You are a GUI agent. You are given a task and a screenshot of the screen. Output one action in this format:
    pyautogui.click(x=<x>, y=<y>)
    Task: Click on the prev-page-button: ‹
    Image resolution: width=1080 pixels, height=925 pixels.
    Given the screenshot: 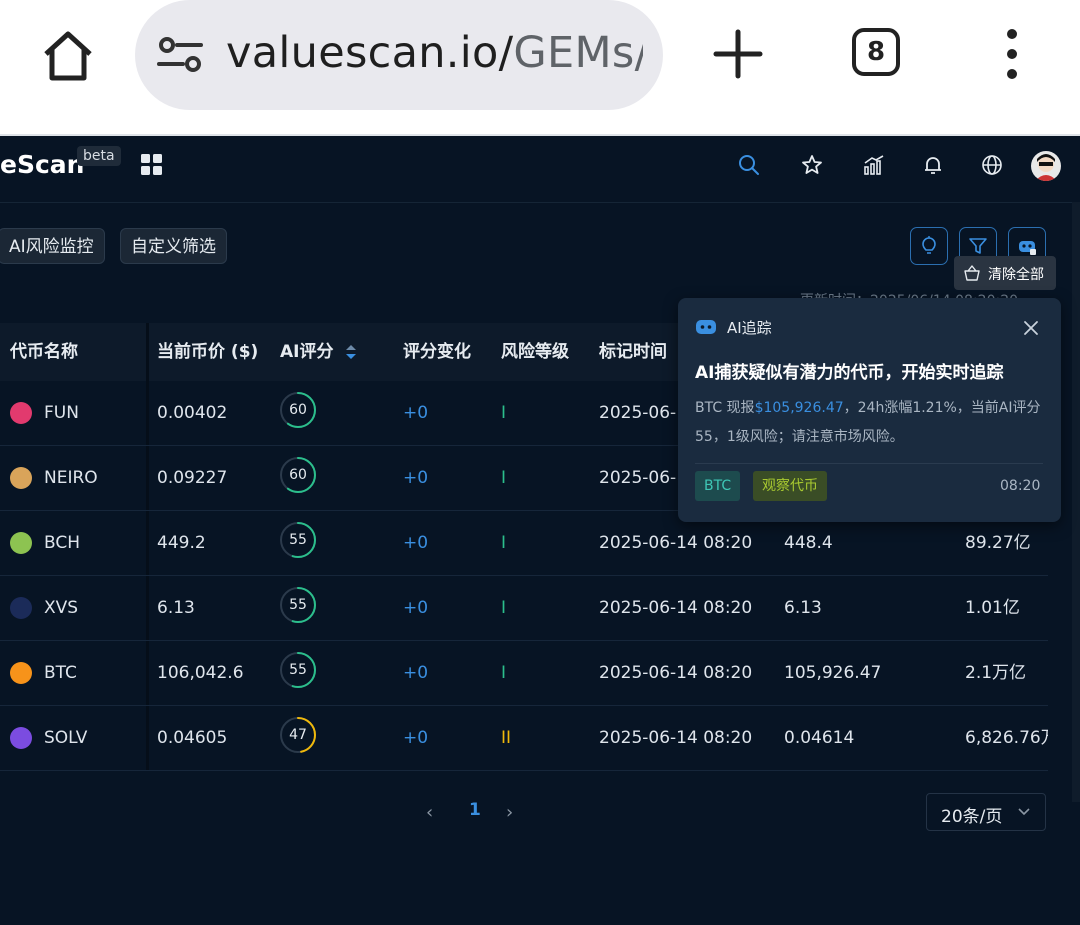 What is the action you would take?
    pyautogui.click(x=429, y=812)
    